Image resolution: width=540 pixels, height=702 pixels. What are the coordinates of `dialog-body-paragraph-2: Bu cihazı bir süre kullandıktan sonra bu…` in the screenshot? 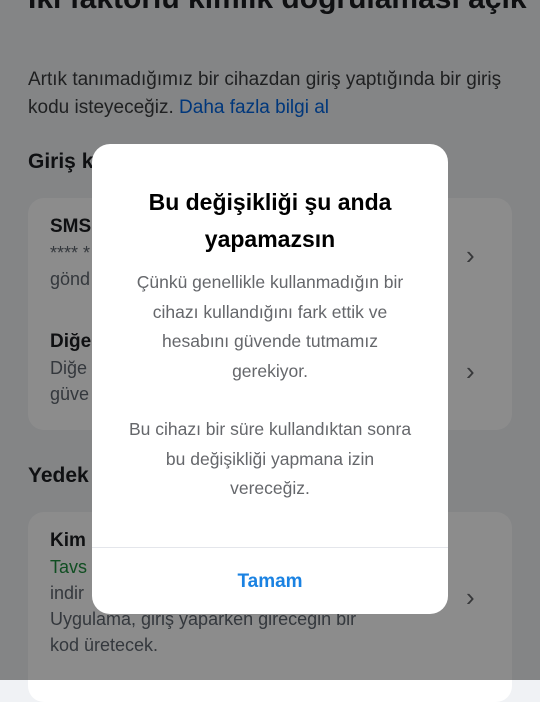 It's located at (270, 458).